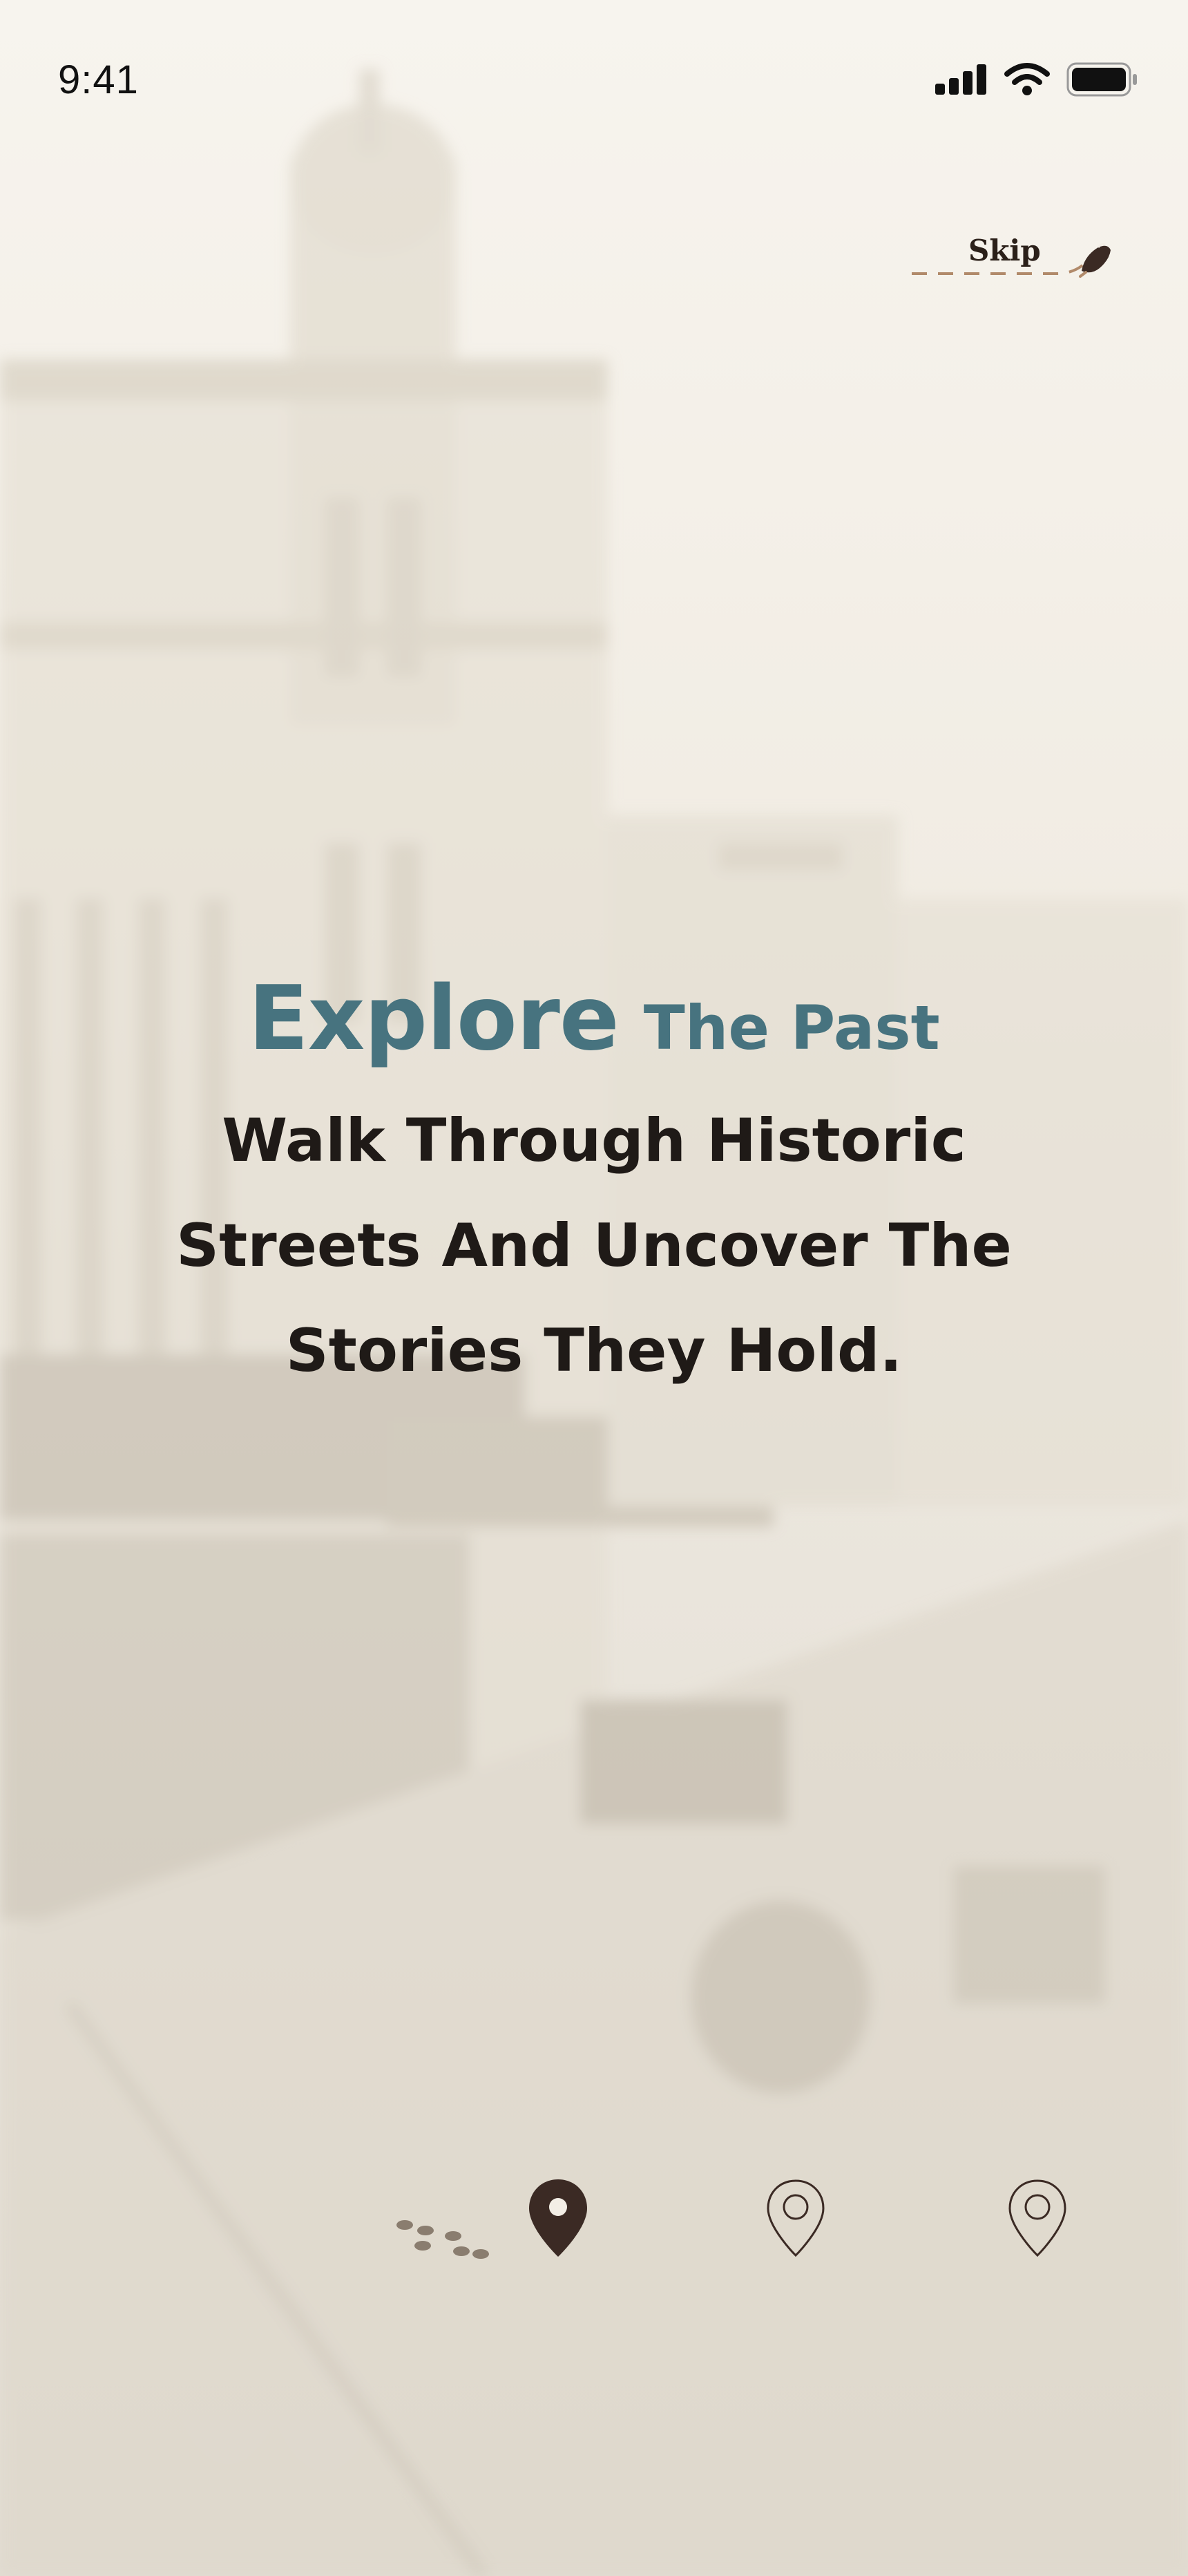 The image size is (1188, 2576). I want to click on status-bar: 9:41, so click(594, 83).